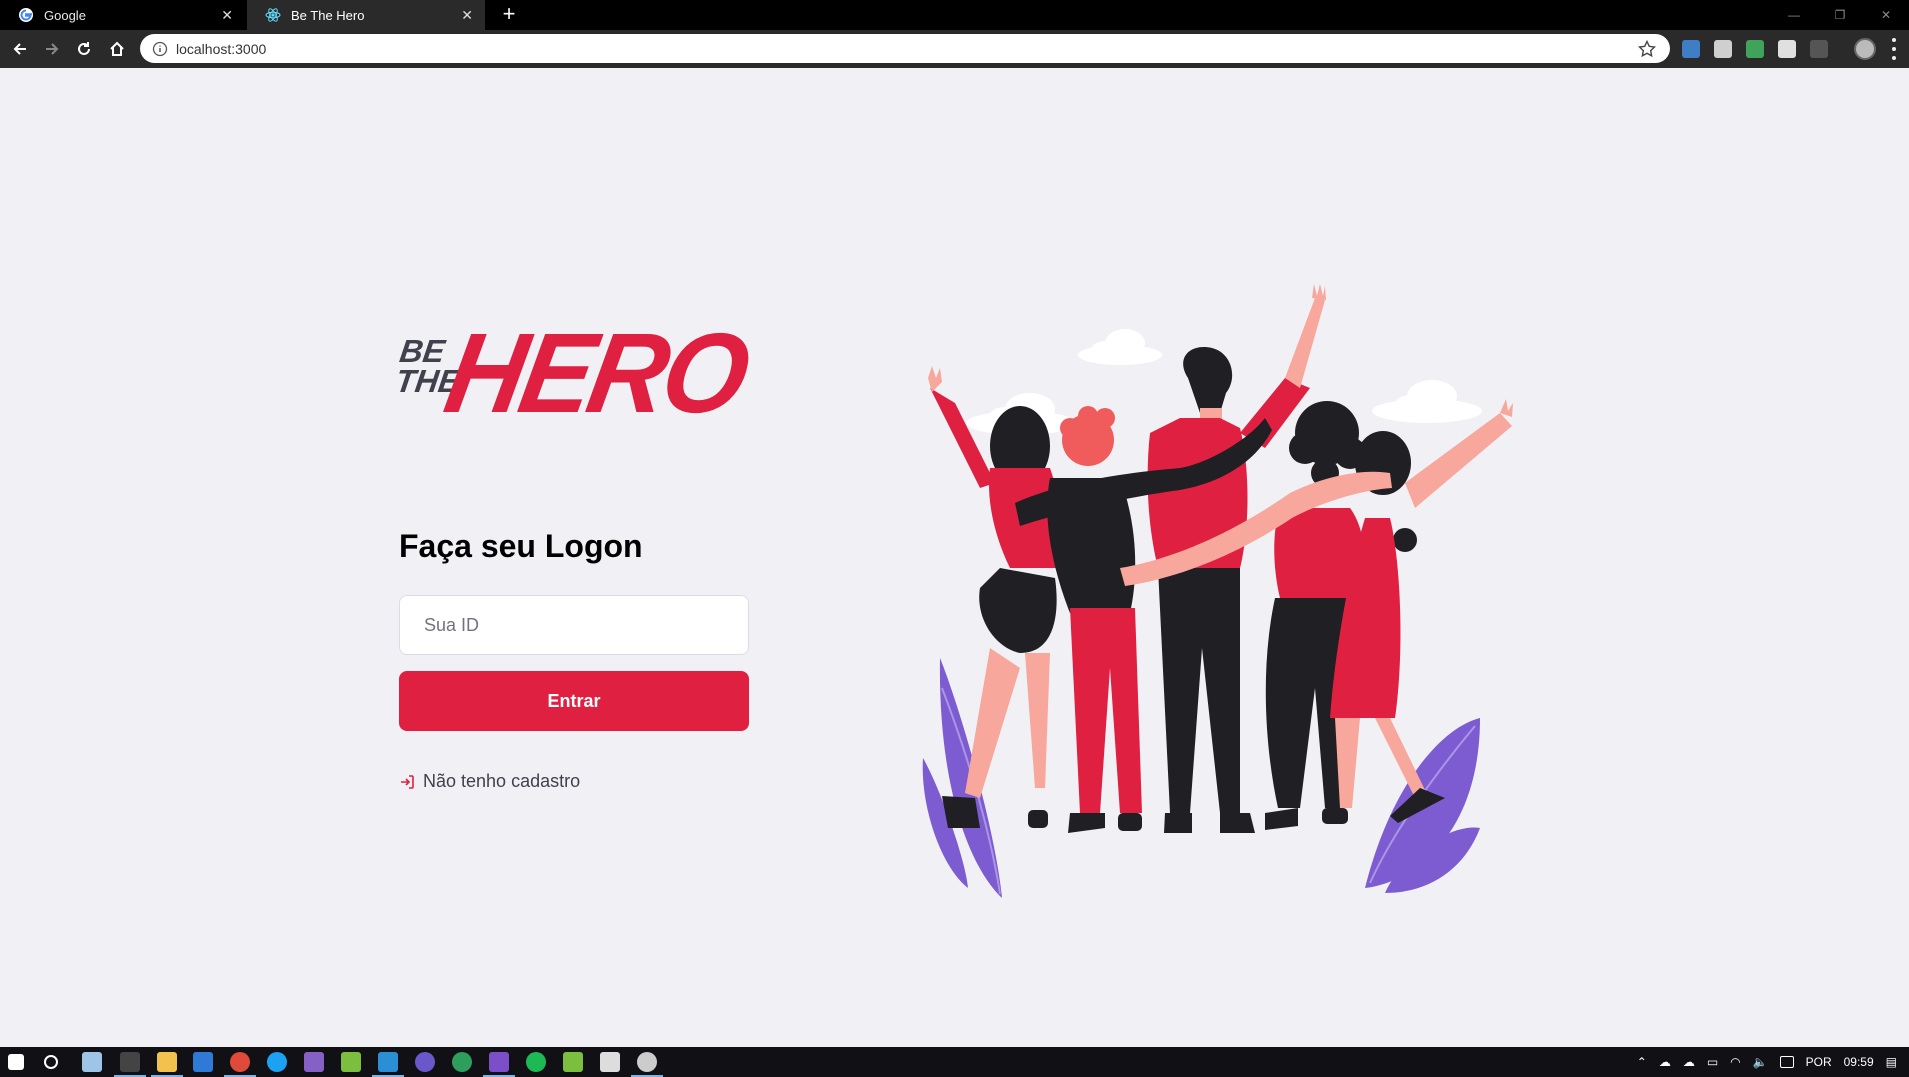  I want to click on spotify-icon, so click(536, 1062).